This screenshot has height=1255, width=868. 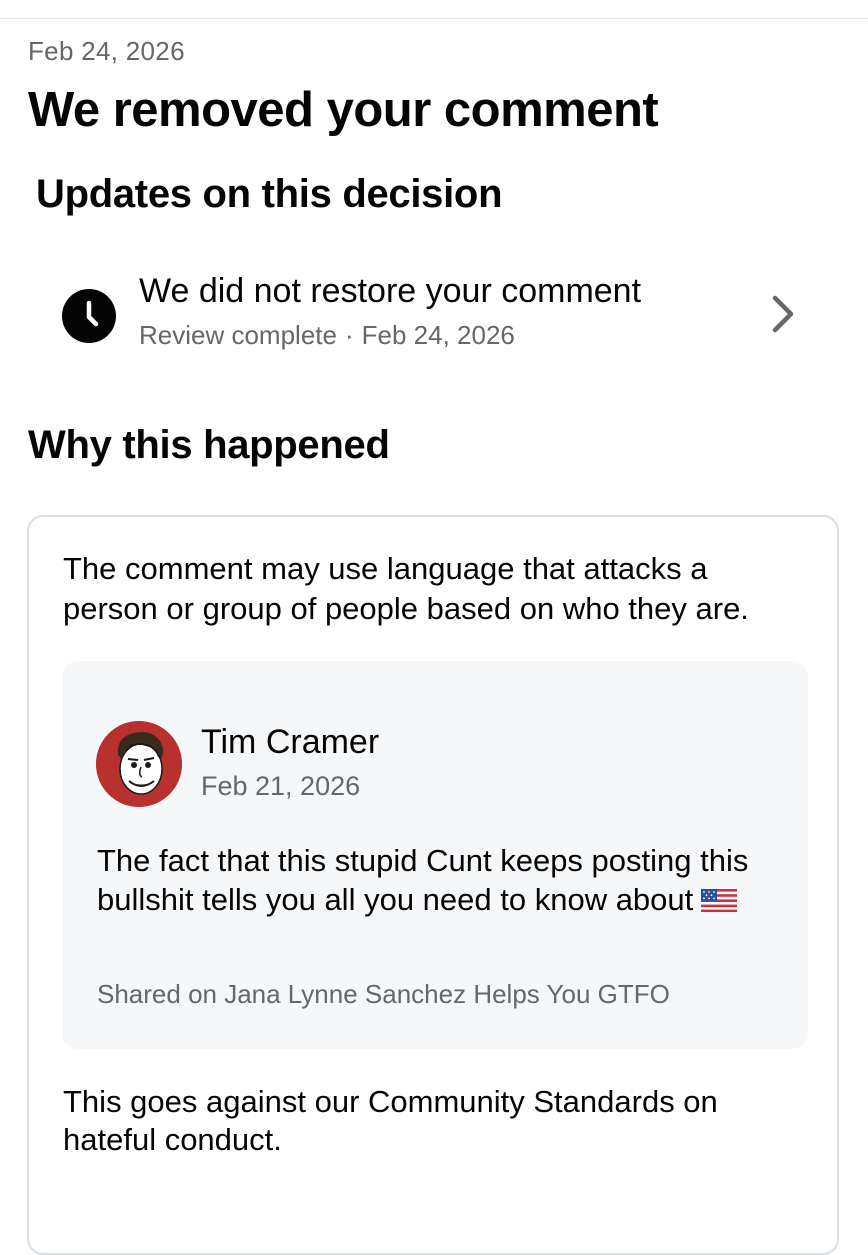 I want to click on caricature-avatar-image, so click(x=139, y=764).